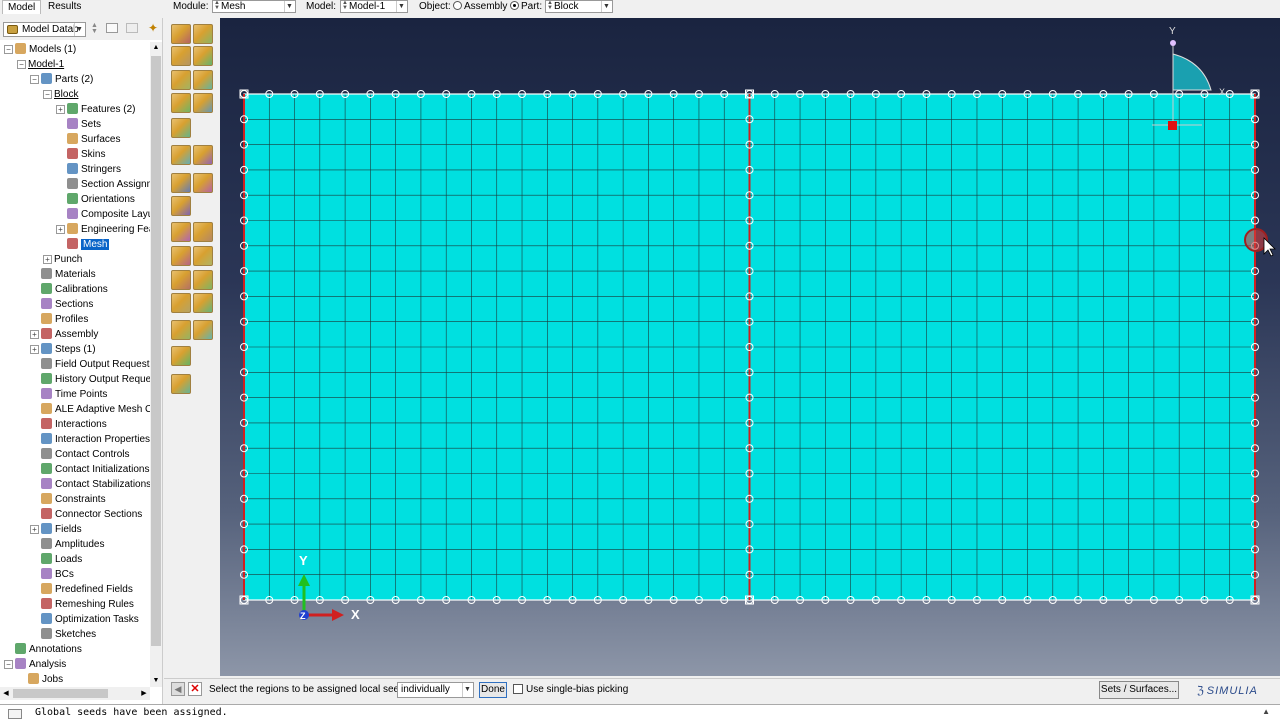  Describe the element at coordinates (518, 689) in the screenshot. I see `single-bias-checkbox` at that location.